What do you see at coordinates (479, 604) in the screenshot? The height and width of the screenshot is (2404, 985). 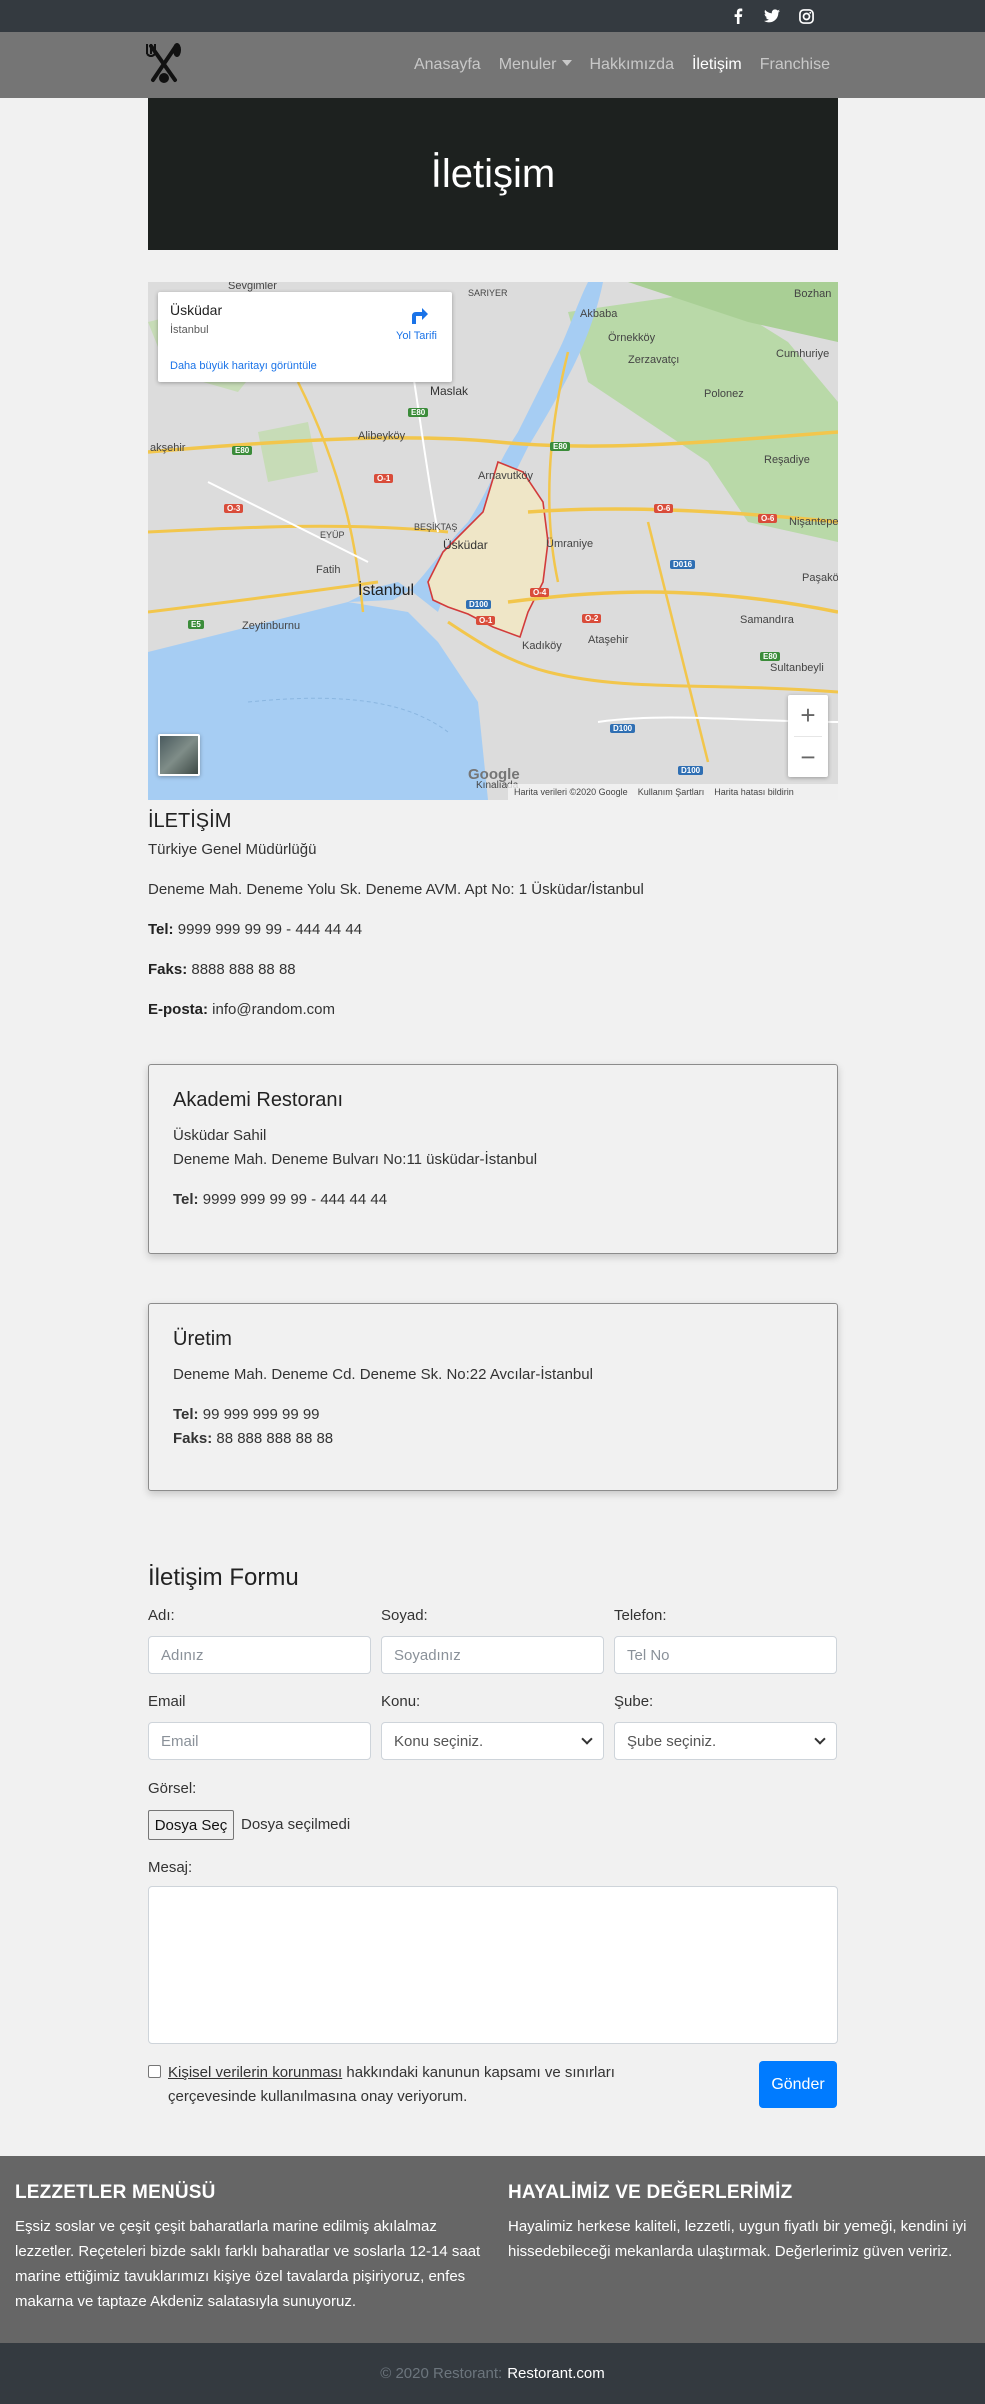 I see `road-shield: D100` at bounding box center [479, 604].